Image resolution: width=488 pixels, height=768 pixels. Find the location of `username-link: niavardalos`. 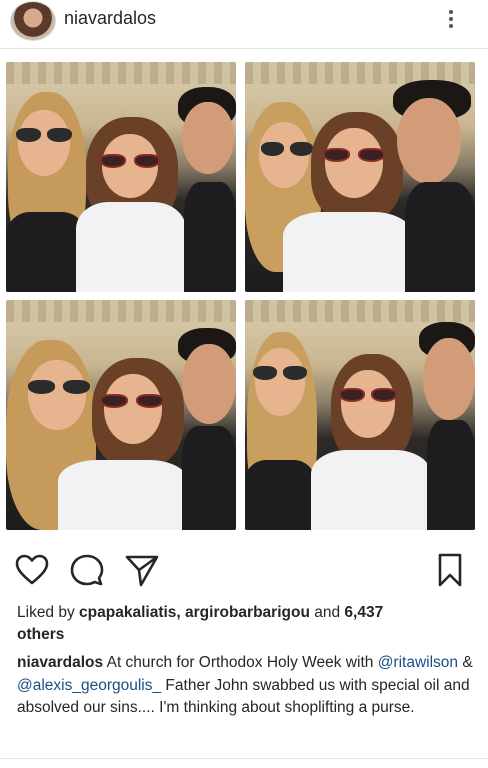

username-link: niavardalos is located at coordinates (110, 18).